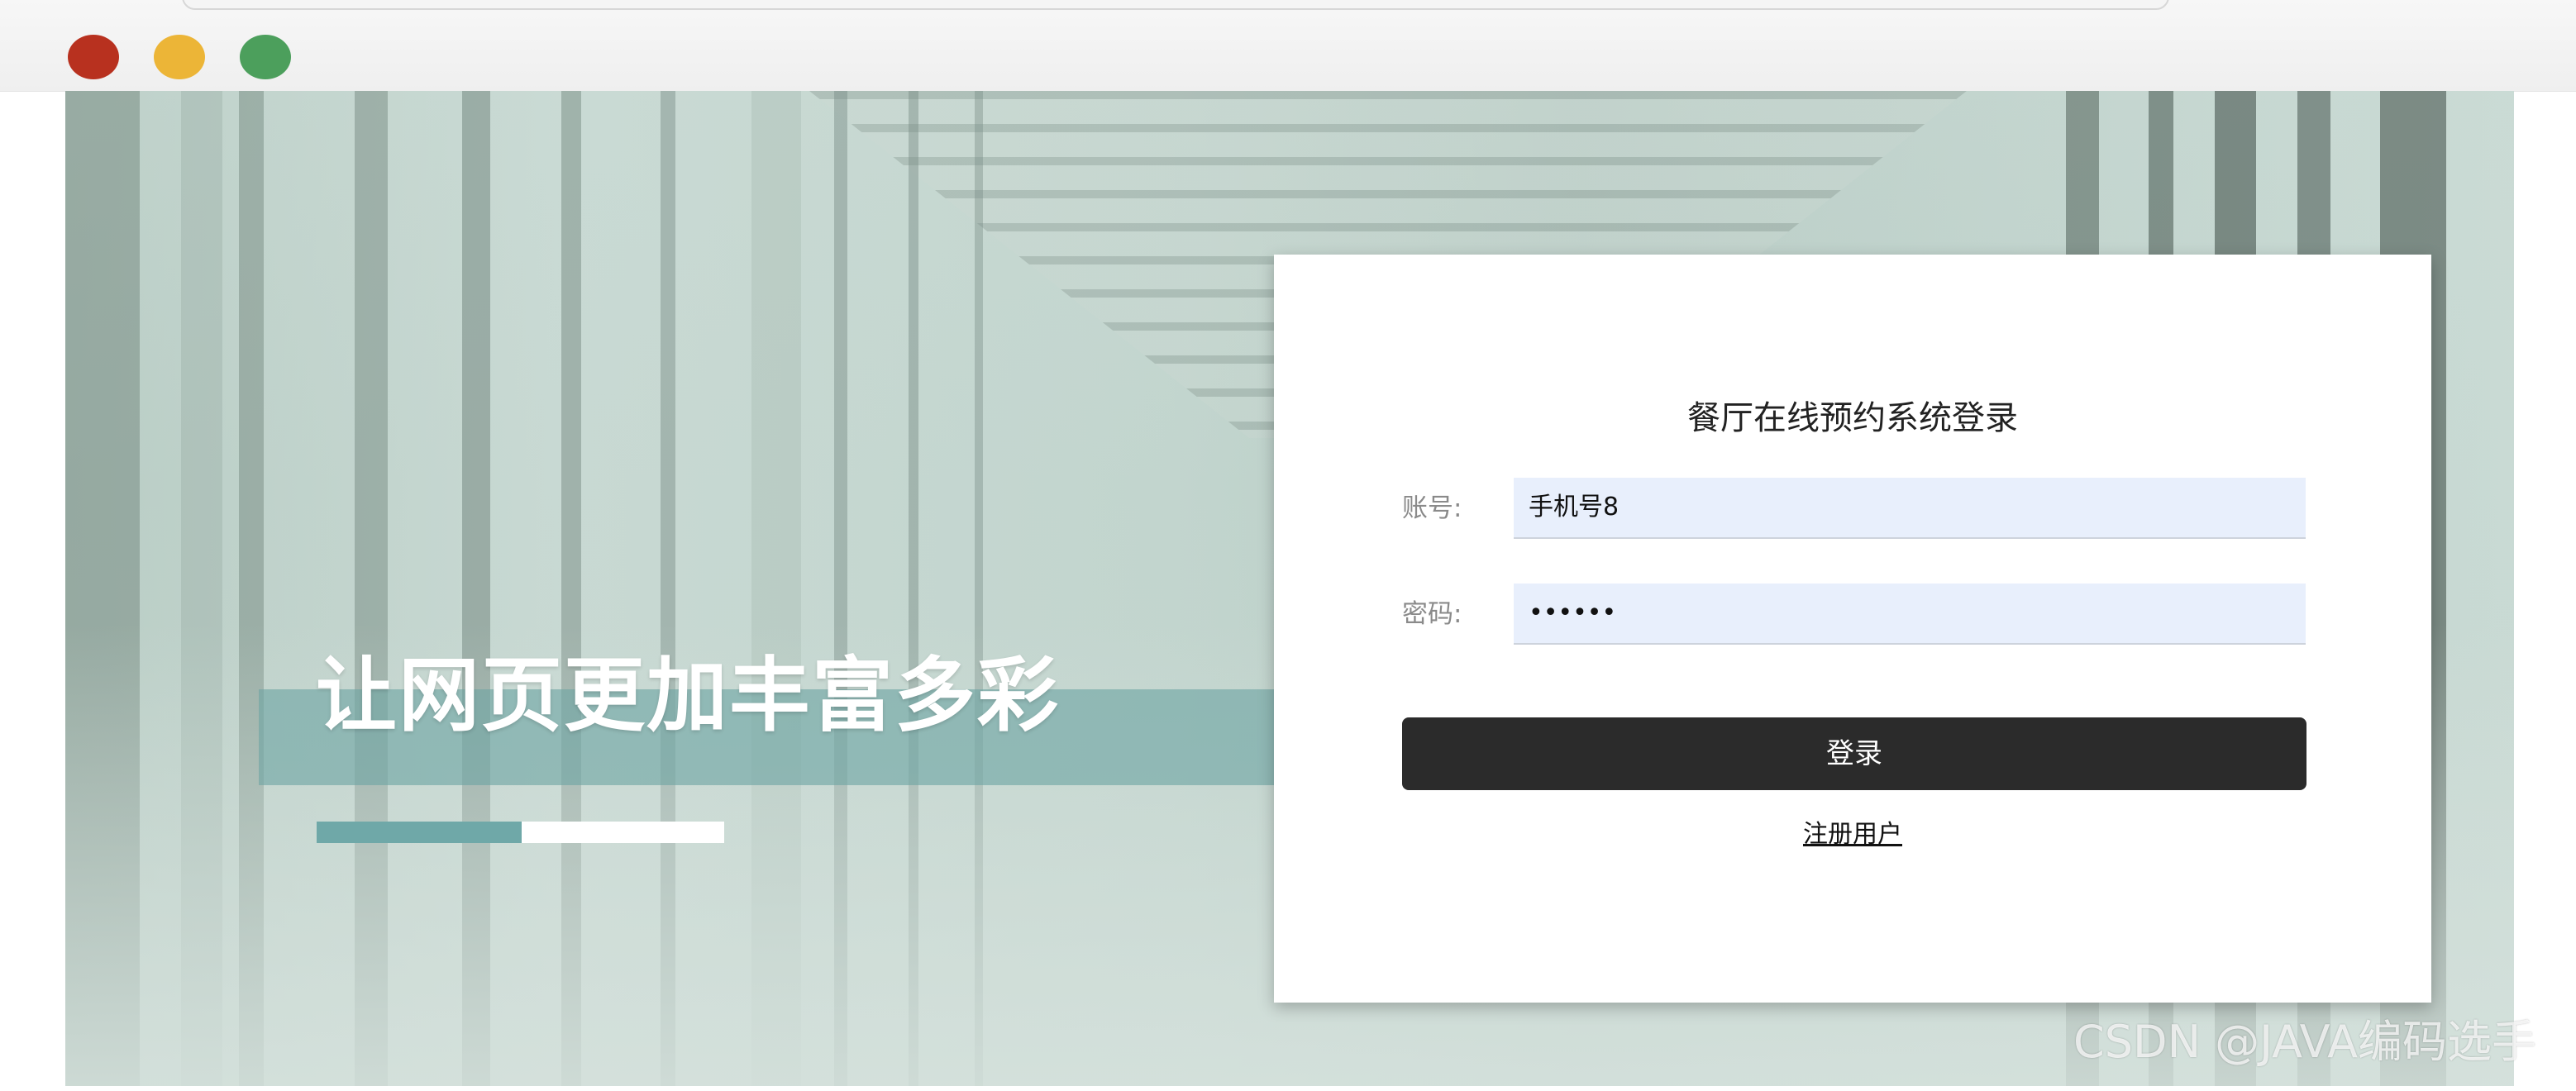  I want to click on login-button: 登录, so click(1854, 753).